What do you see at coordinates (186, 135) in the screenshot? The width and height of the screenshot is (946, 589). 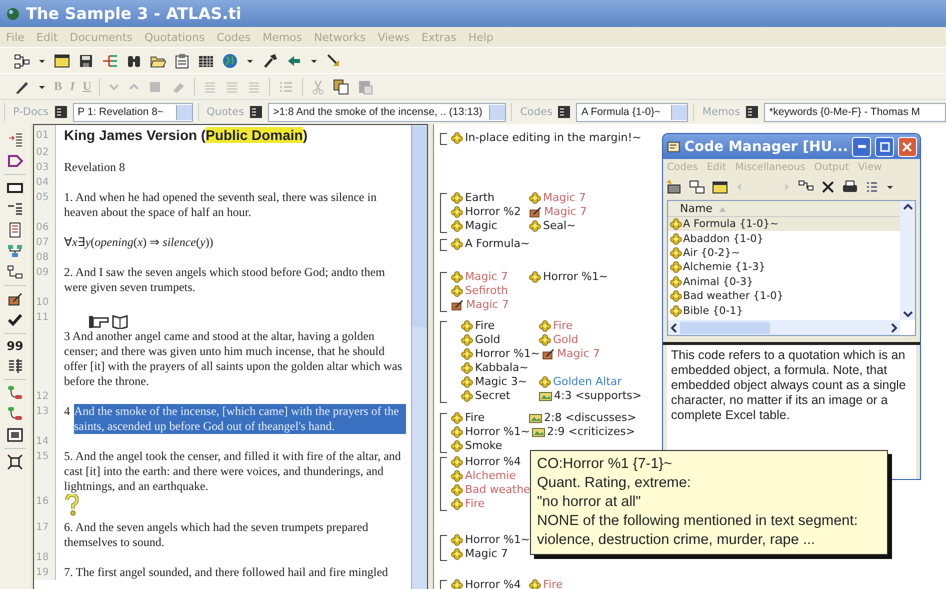 I see `document-heading: King James Version (Public Domain)` at bounding box center [186, 135].